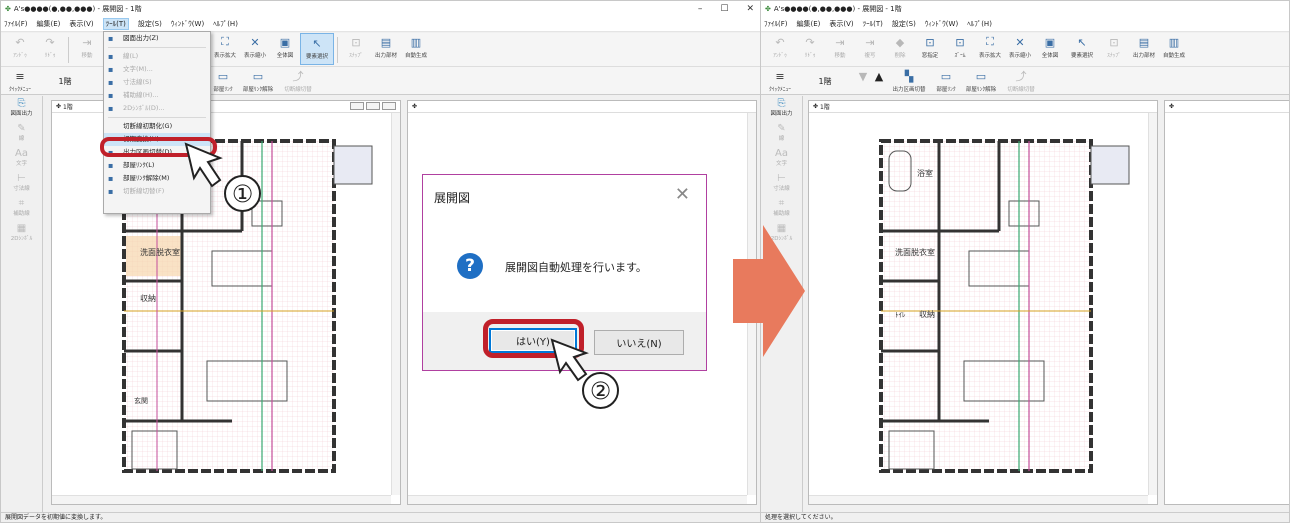  What do you see at coordinates (255, 49) in the screenshot?
I see `zoom-out-button: ✕ 表示縮小` at bounding box center [255, 49].